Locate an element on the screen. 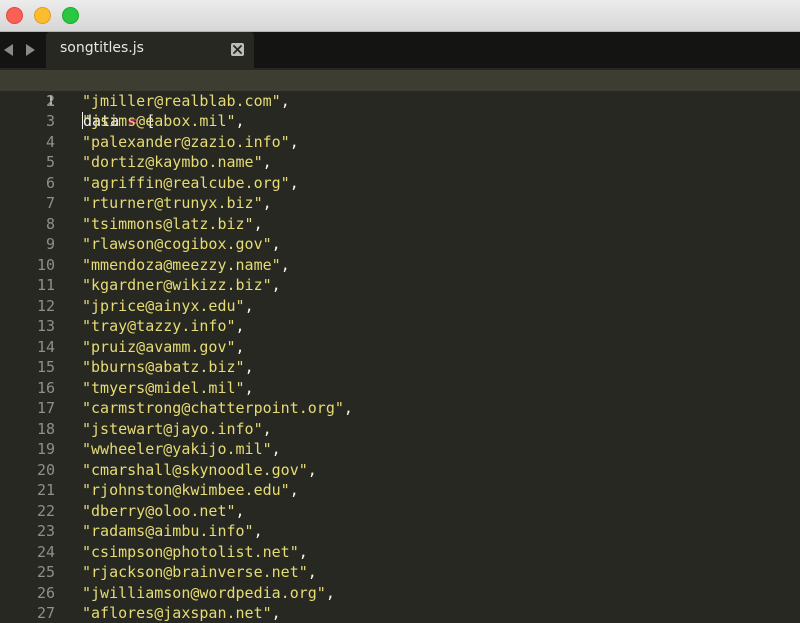  line-number: 10 is located at coordinates (45, 264).